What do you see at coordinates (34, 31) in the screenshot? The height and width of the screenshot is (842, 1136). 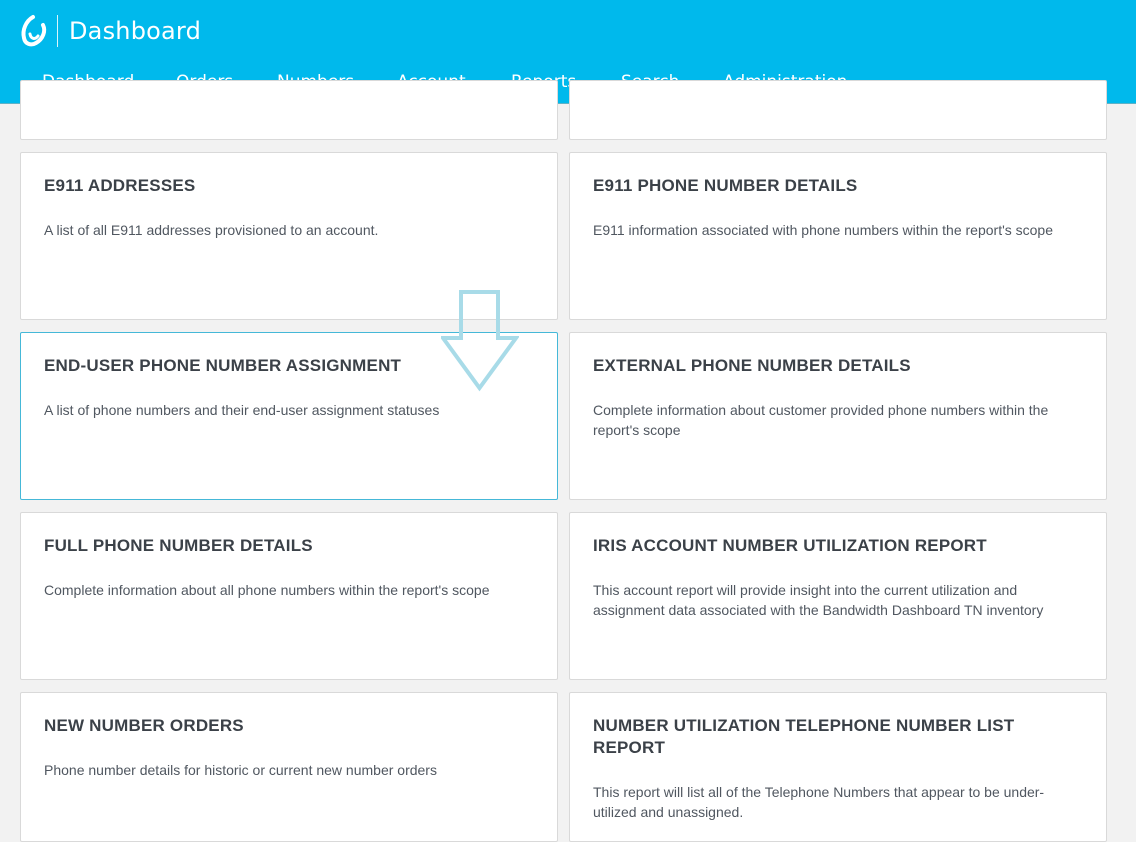 I see `bandwidth-logo-icon` at bounding box center [34, 31].